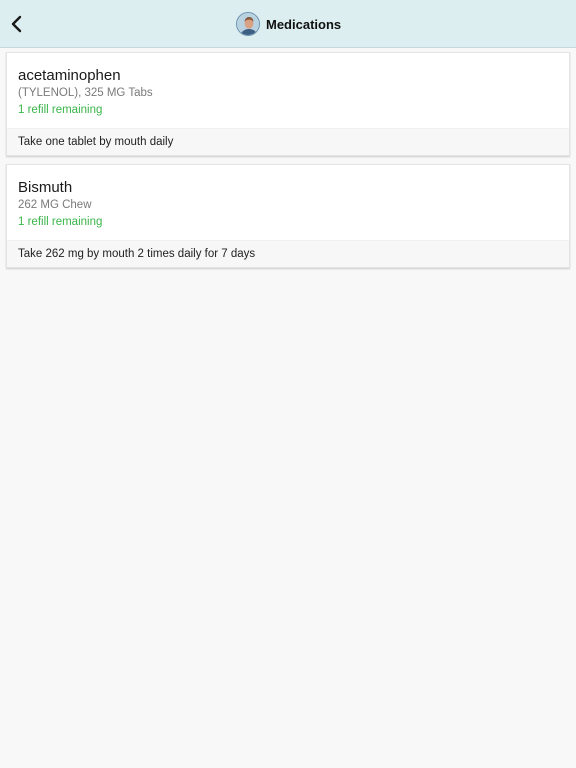  I want to click on top-bar: Medications, so click(288, 24).